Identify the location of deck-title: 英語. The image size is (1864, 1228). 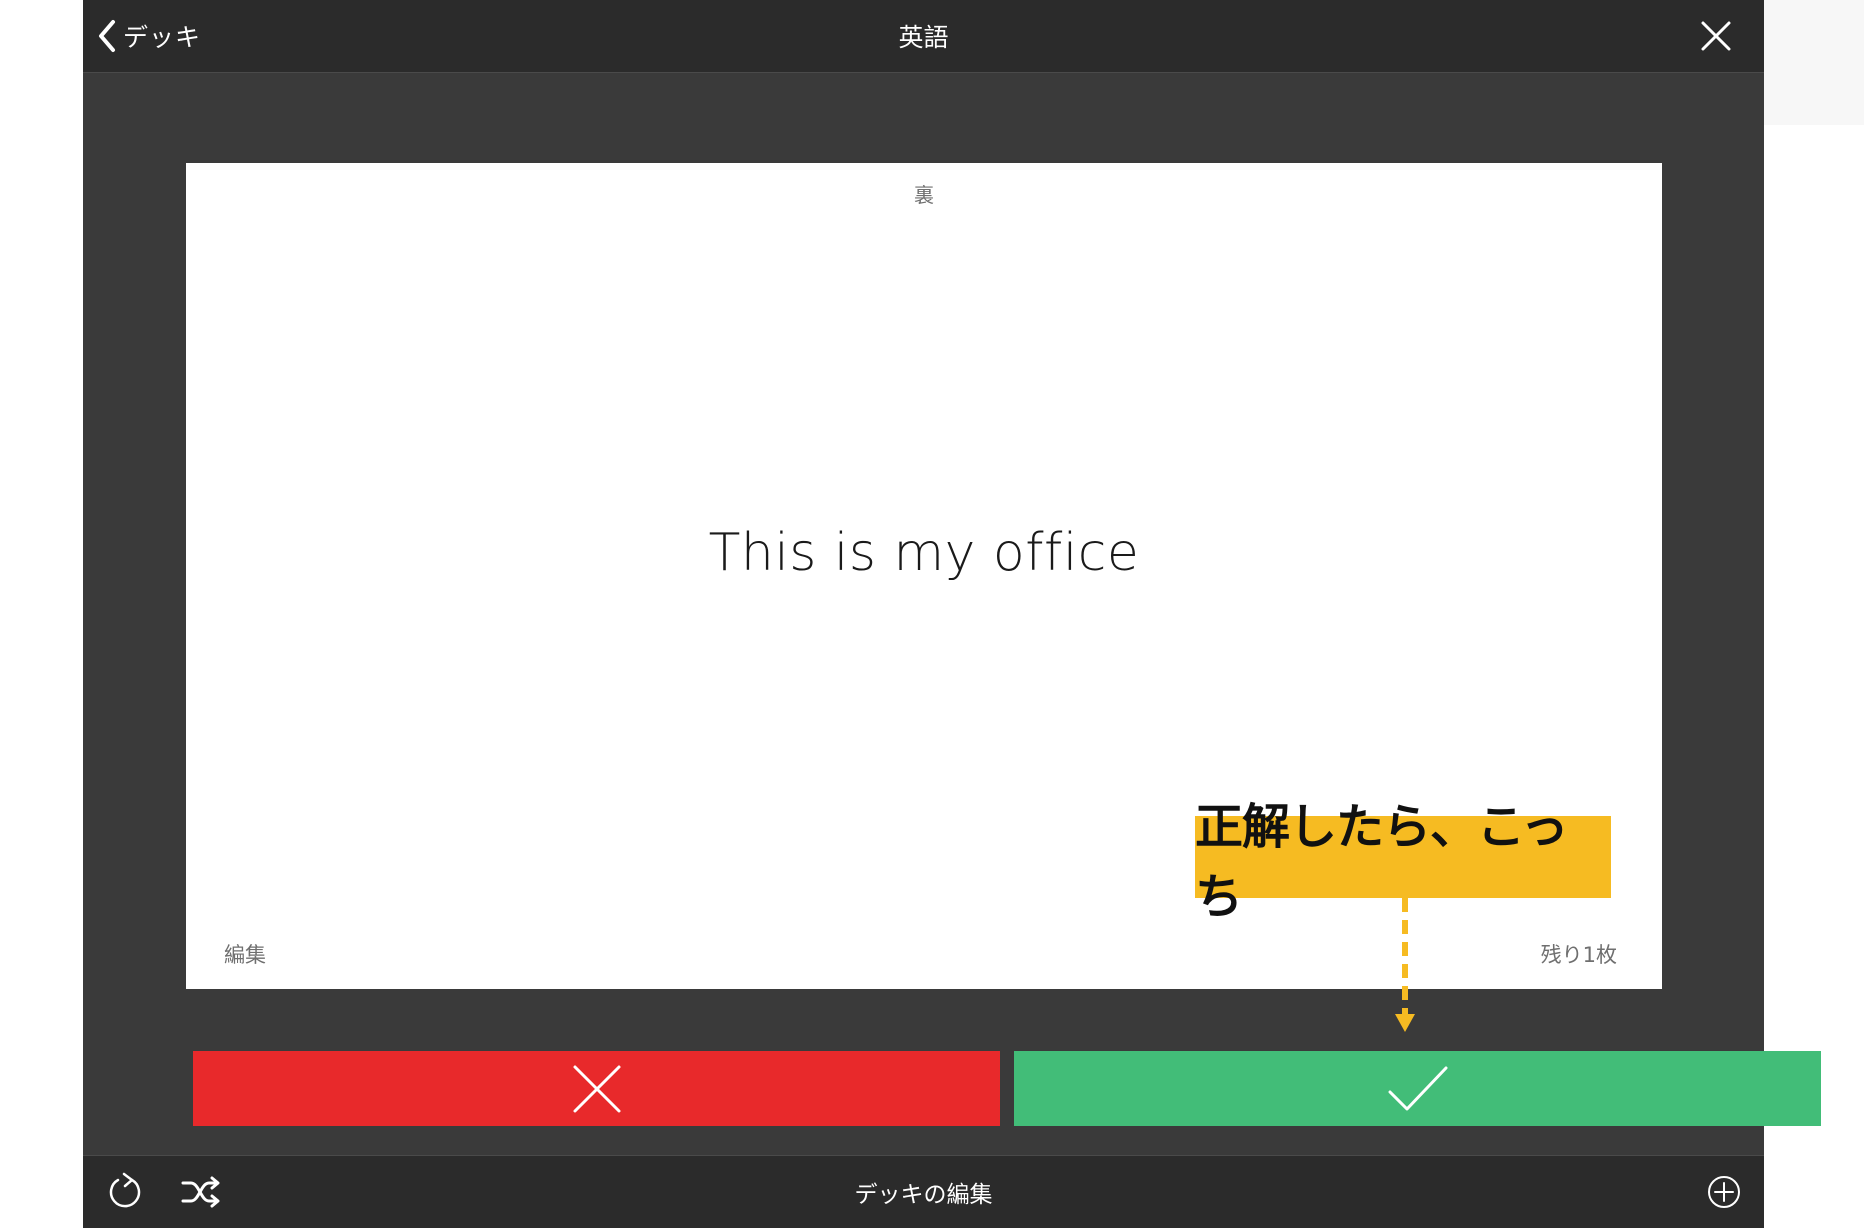
(923, 37).